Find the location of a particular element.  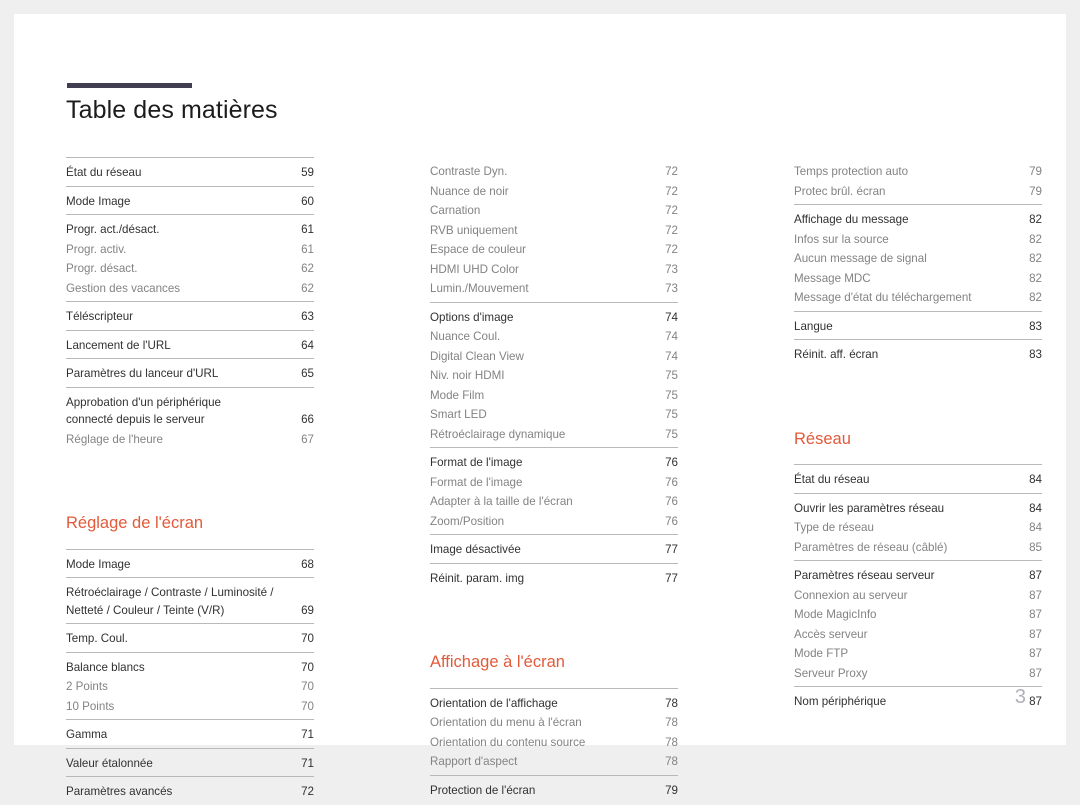

toc-entry: RVB uniquement 72 is located at coordinates (554, 231).